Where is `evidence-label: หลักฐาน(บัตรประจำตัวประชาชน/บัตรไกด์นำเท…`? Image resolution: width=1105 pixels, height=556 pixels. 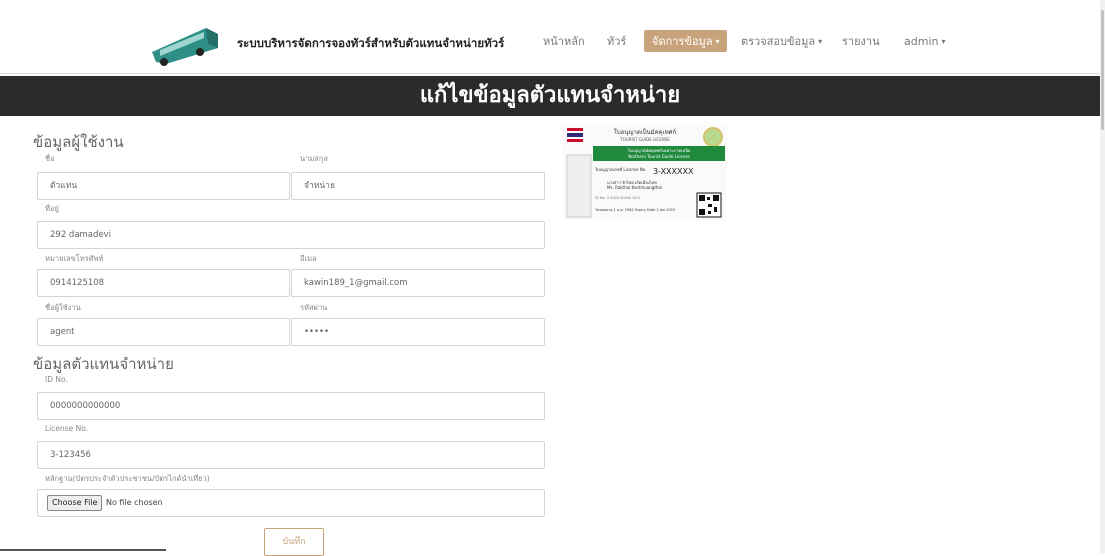
evidence-label: หลักฐาน(บัตรประจำตัวประชาชน/บัตรไกด์นำเท… is located at coordinates (127, 478).